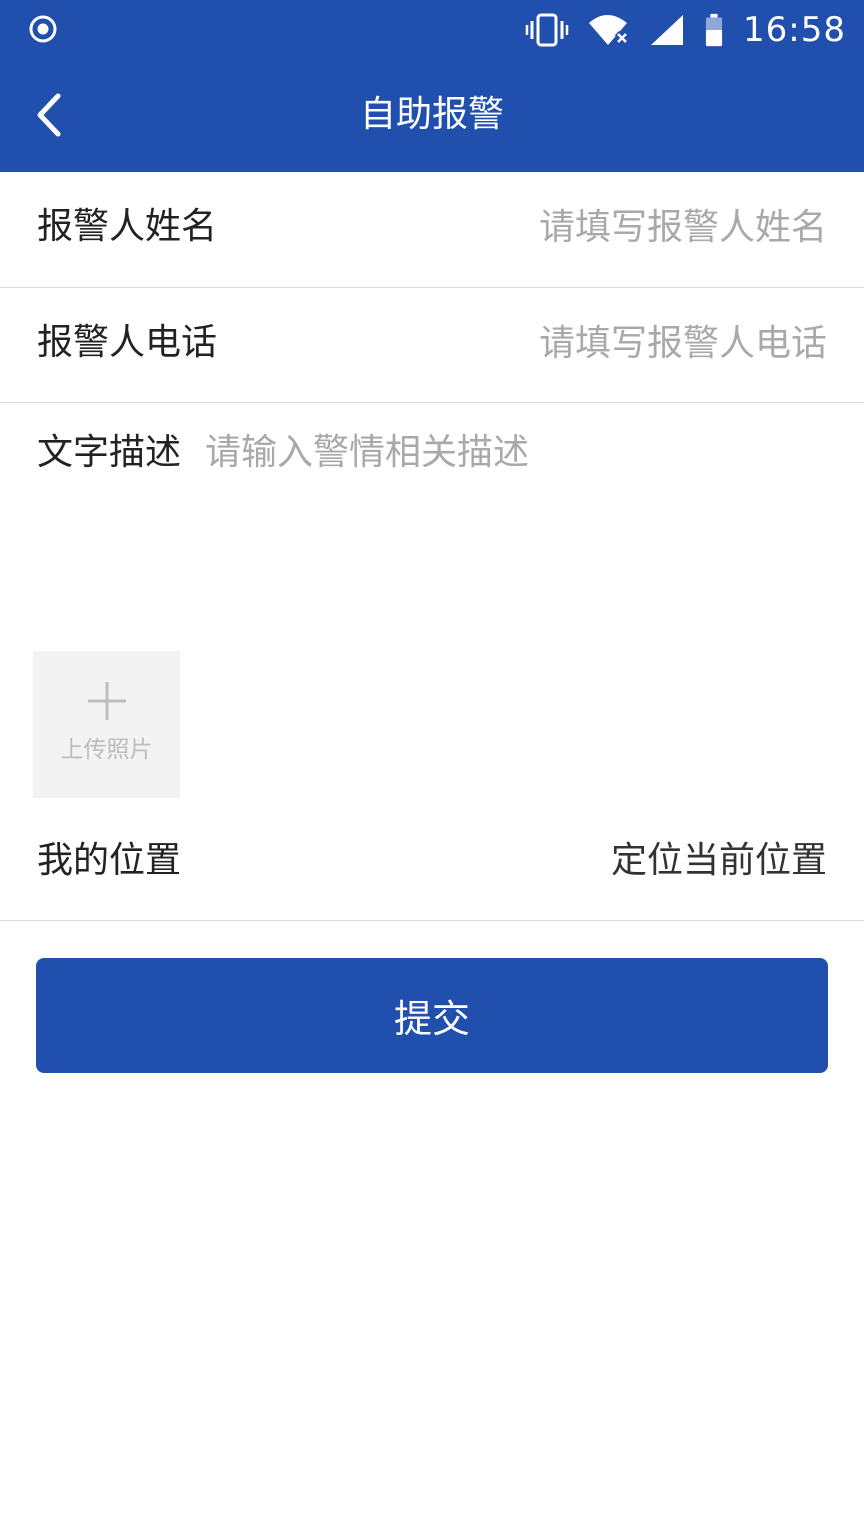  Describe the element at coordinates (432, 920) in the screenshot. I see `divider` at that location.